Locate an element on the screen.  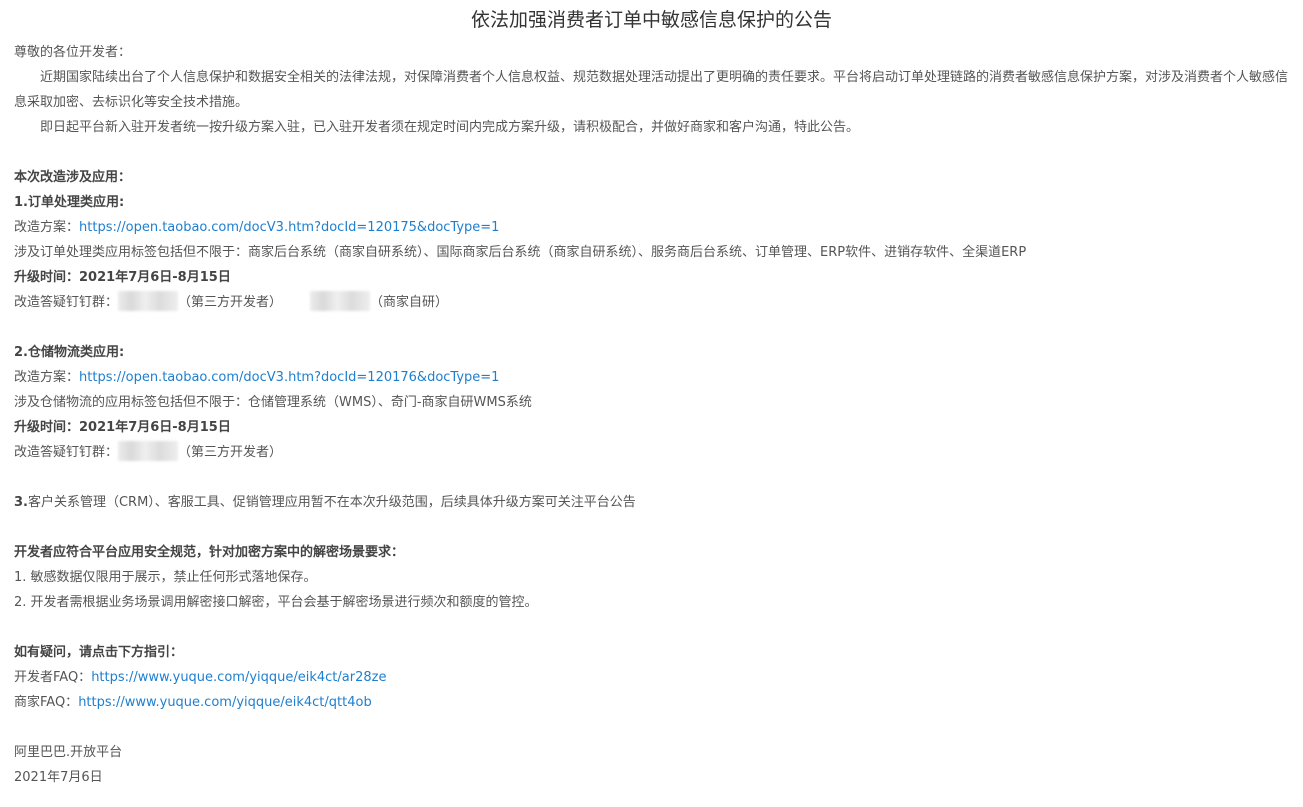
requirement-item: 1. 敏感数据仅限用于展示，禁止任何形式落地保存。 is located at coordinates (165, 577).